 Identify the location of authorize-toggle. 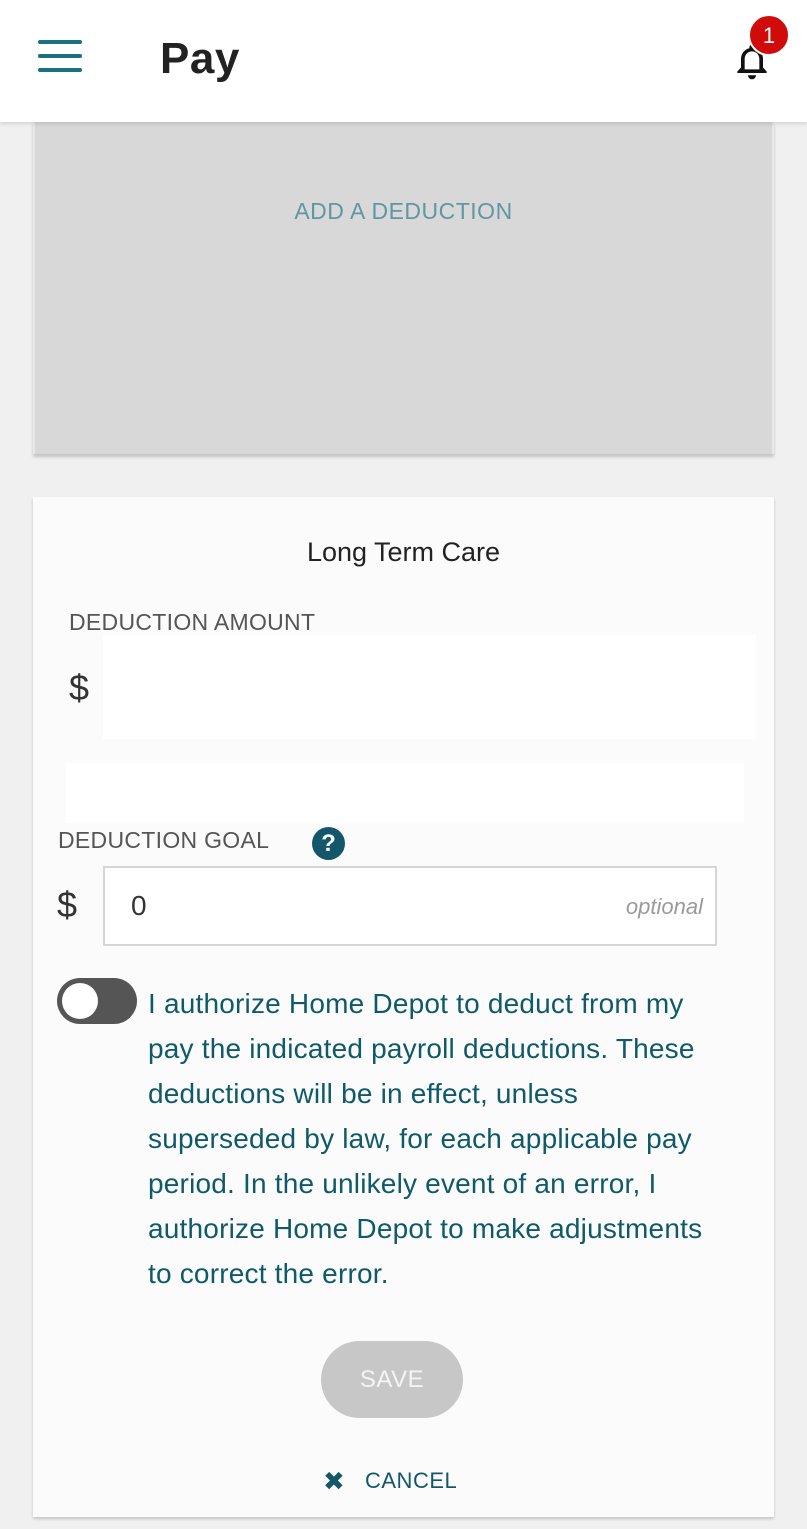
(97, 1001).